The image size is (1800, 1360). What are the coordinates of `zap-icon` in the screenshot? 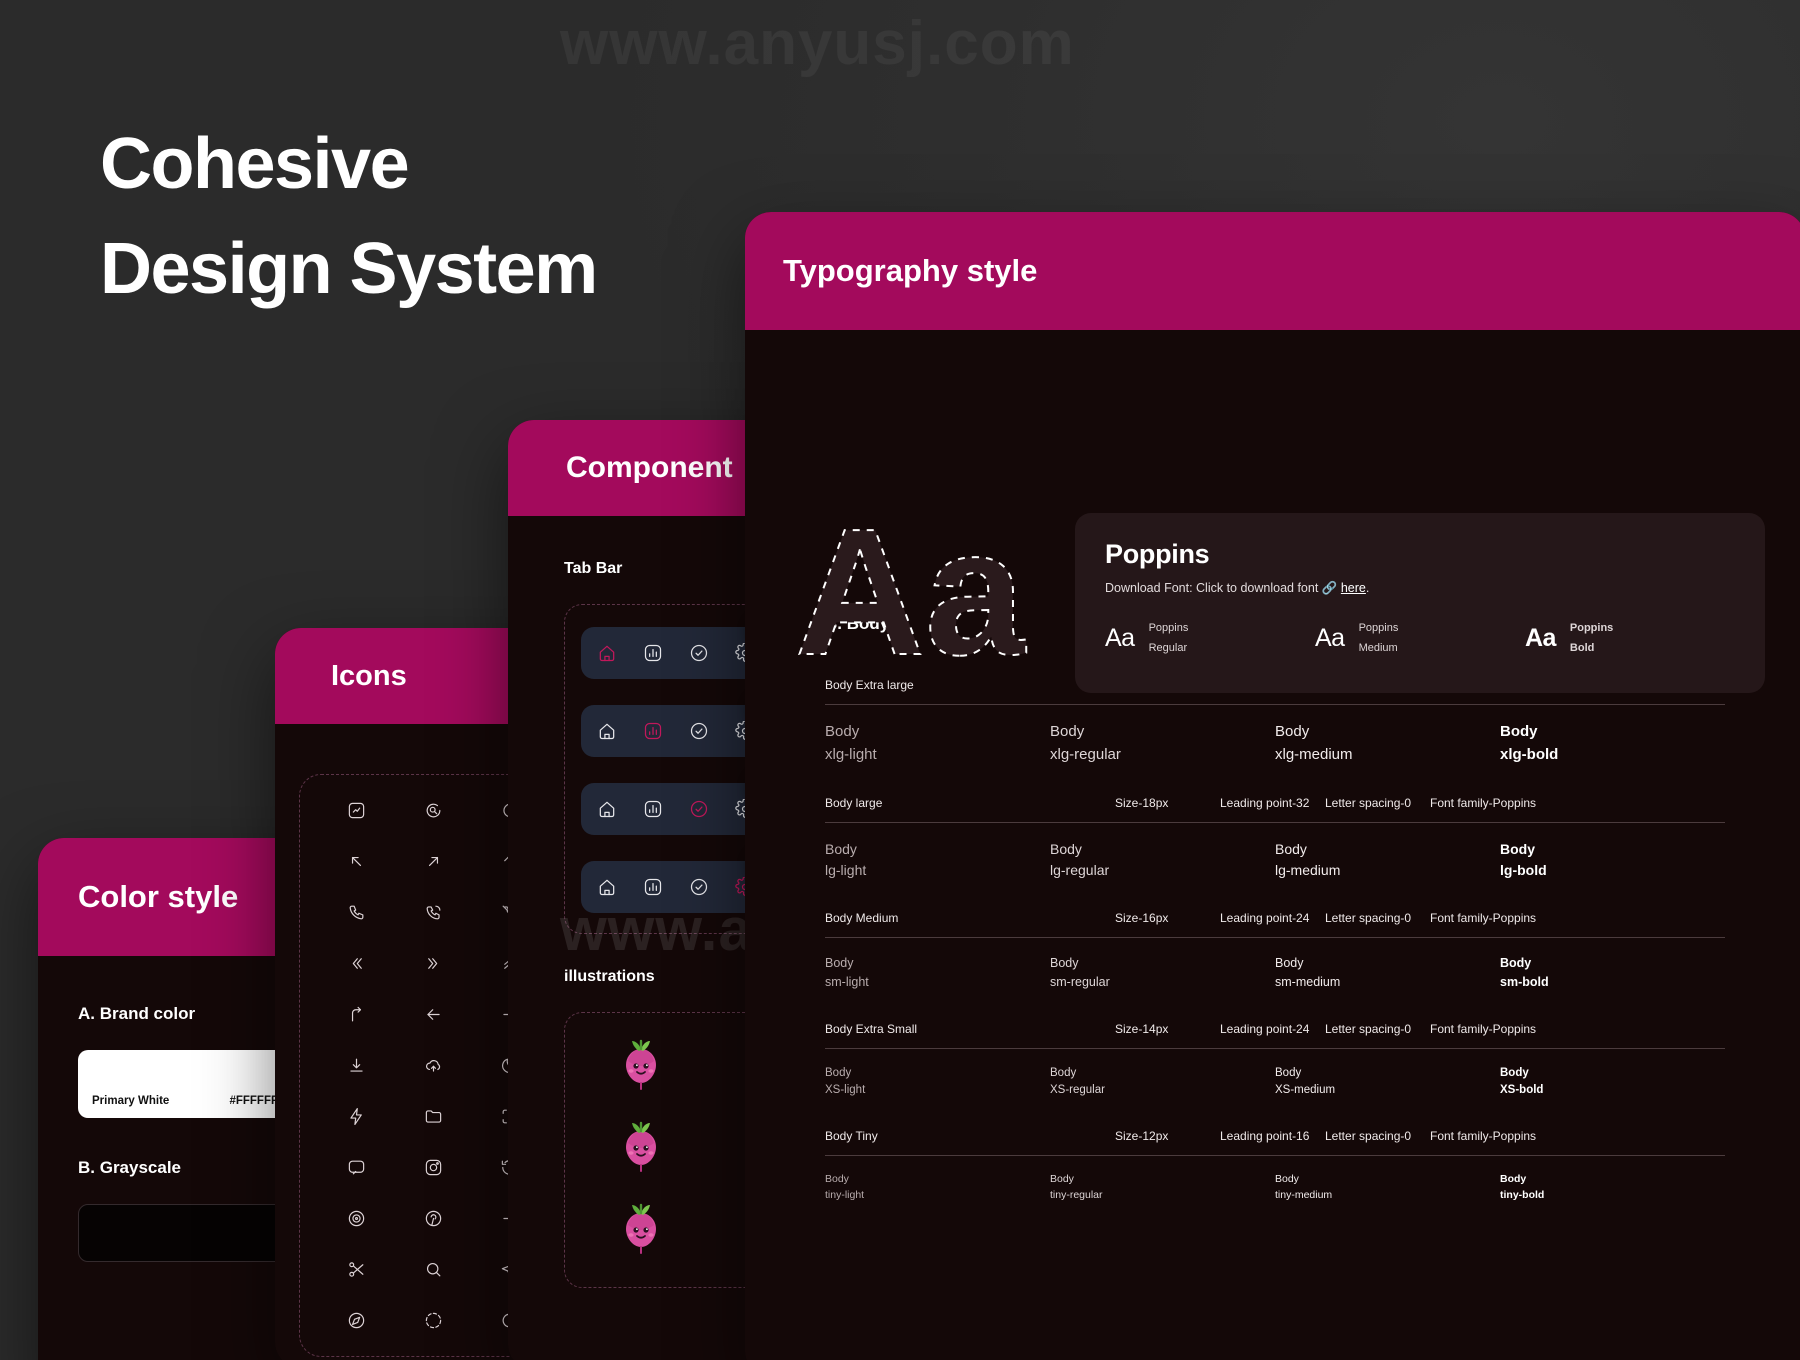 It's located at (356, 1116).